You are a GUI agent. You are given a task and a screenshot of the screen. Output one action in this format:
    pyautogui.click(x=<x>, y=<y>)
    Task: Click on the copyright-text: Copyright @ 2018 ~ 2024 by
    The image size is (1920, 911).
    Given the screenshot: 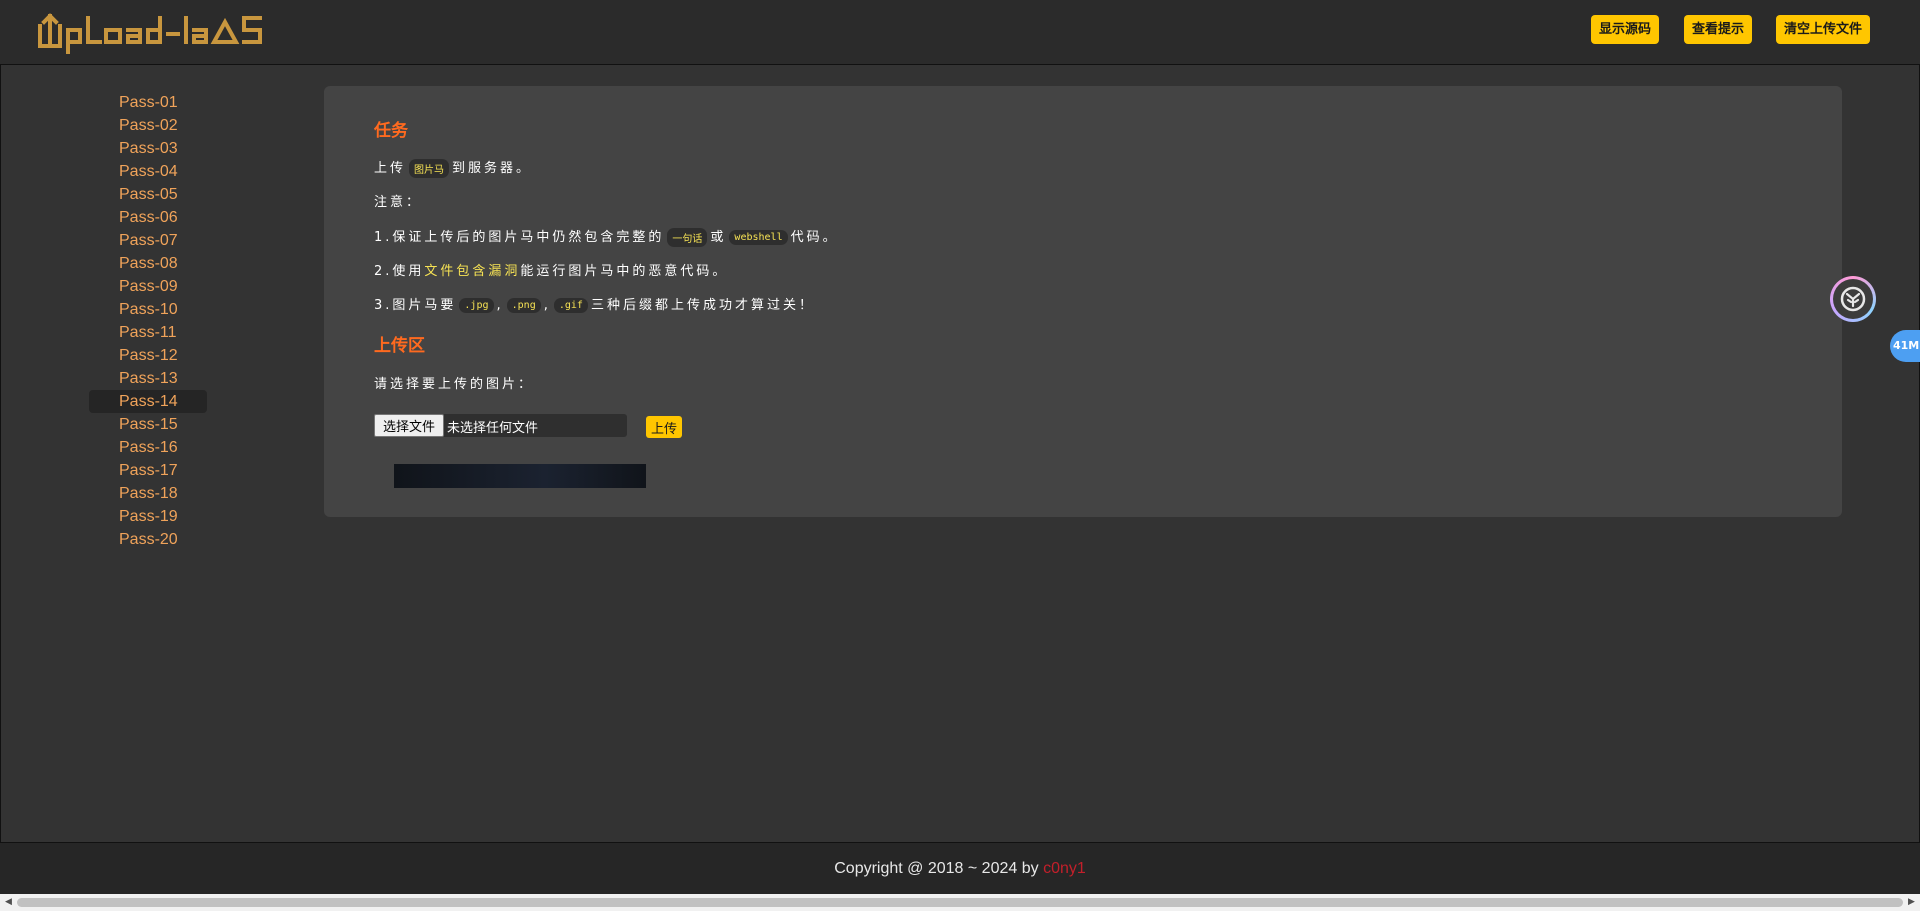 What is the action you would take?
    pyautogui.click(x=939, y=868)
    